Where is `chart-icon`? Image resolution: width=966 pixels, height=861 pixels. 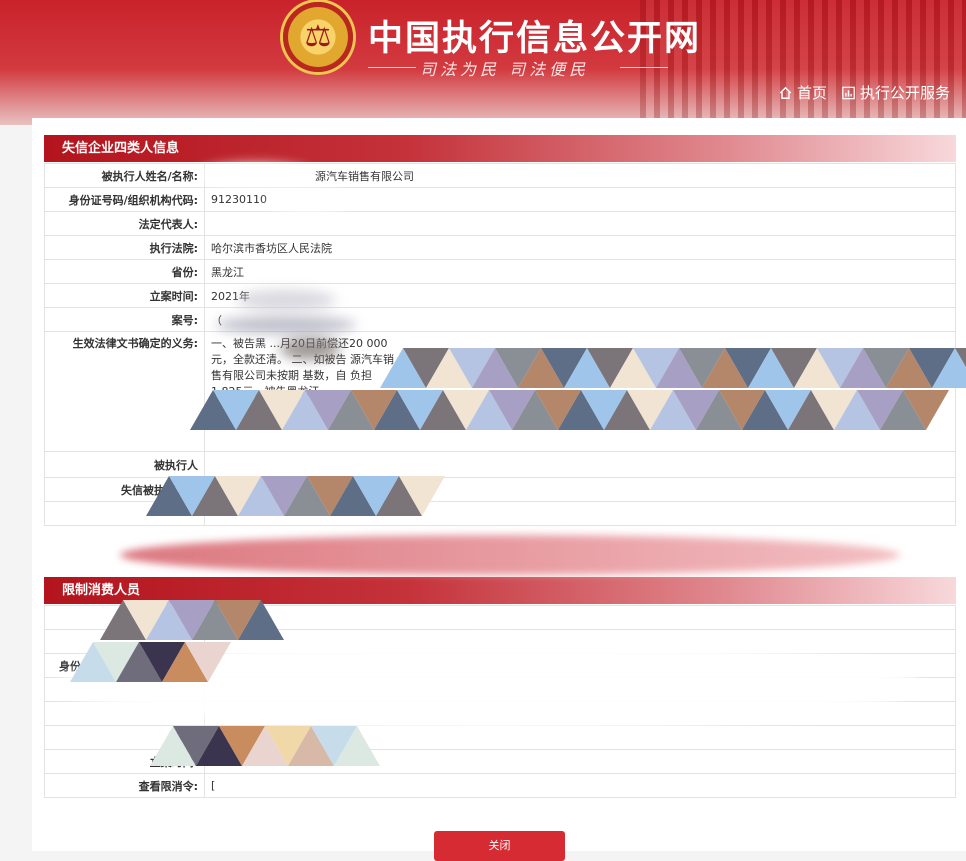 chart-icon is located at coordinates (848, 93).